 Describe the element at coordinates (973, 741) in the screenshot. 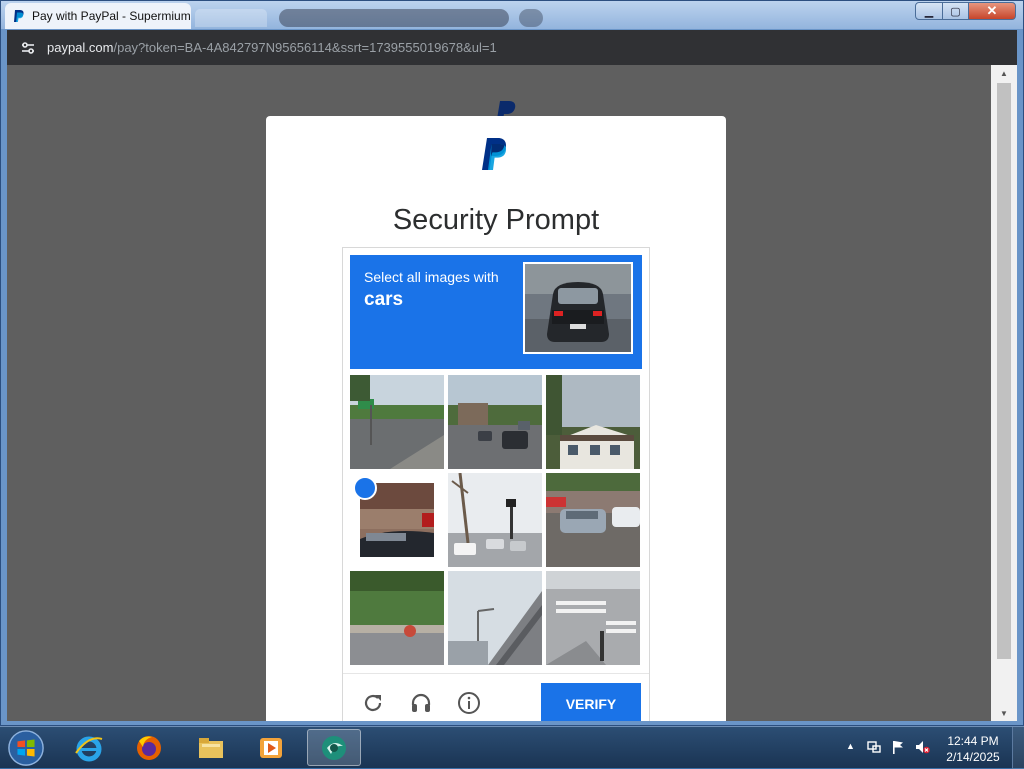

I see `clock-time: 12:44 PM` at that location.